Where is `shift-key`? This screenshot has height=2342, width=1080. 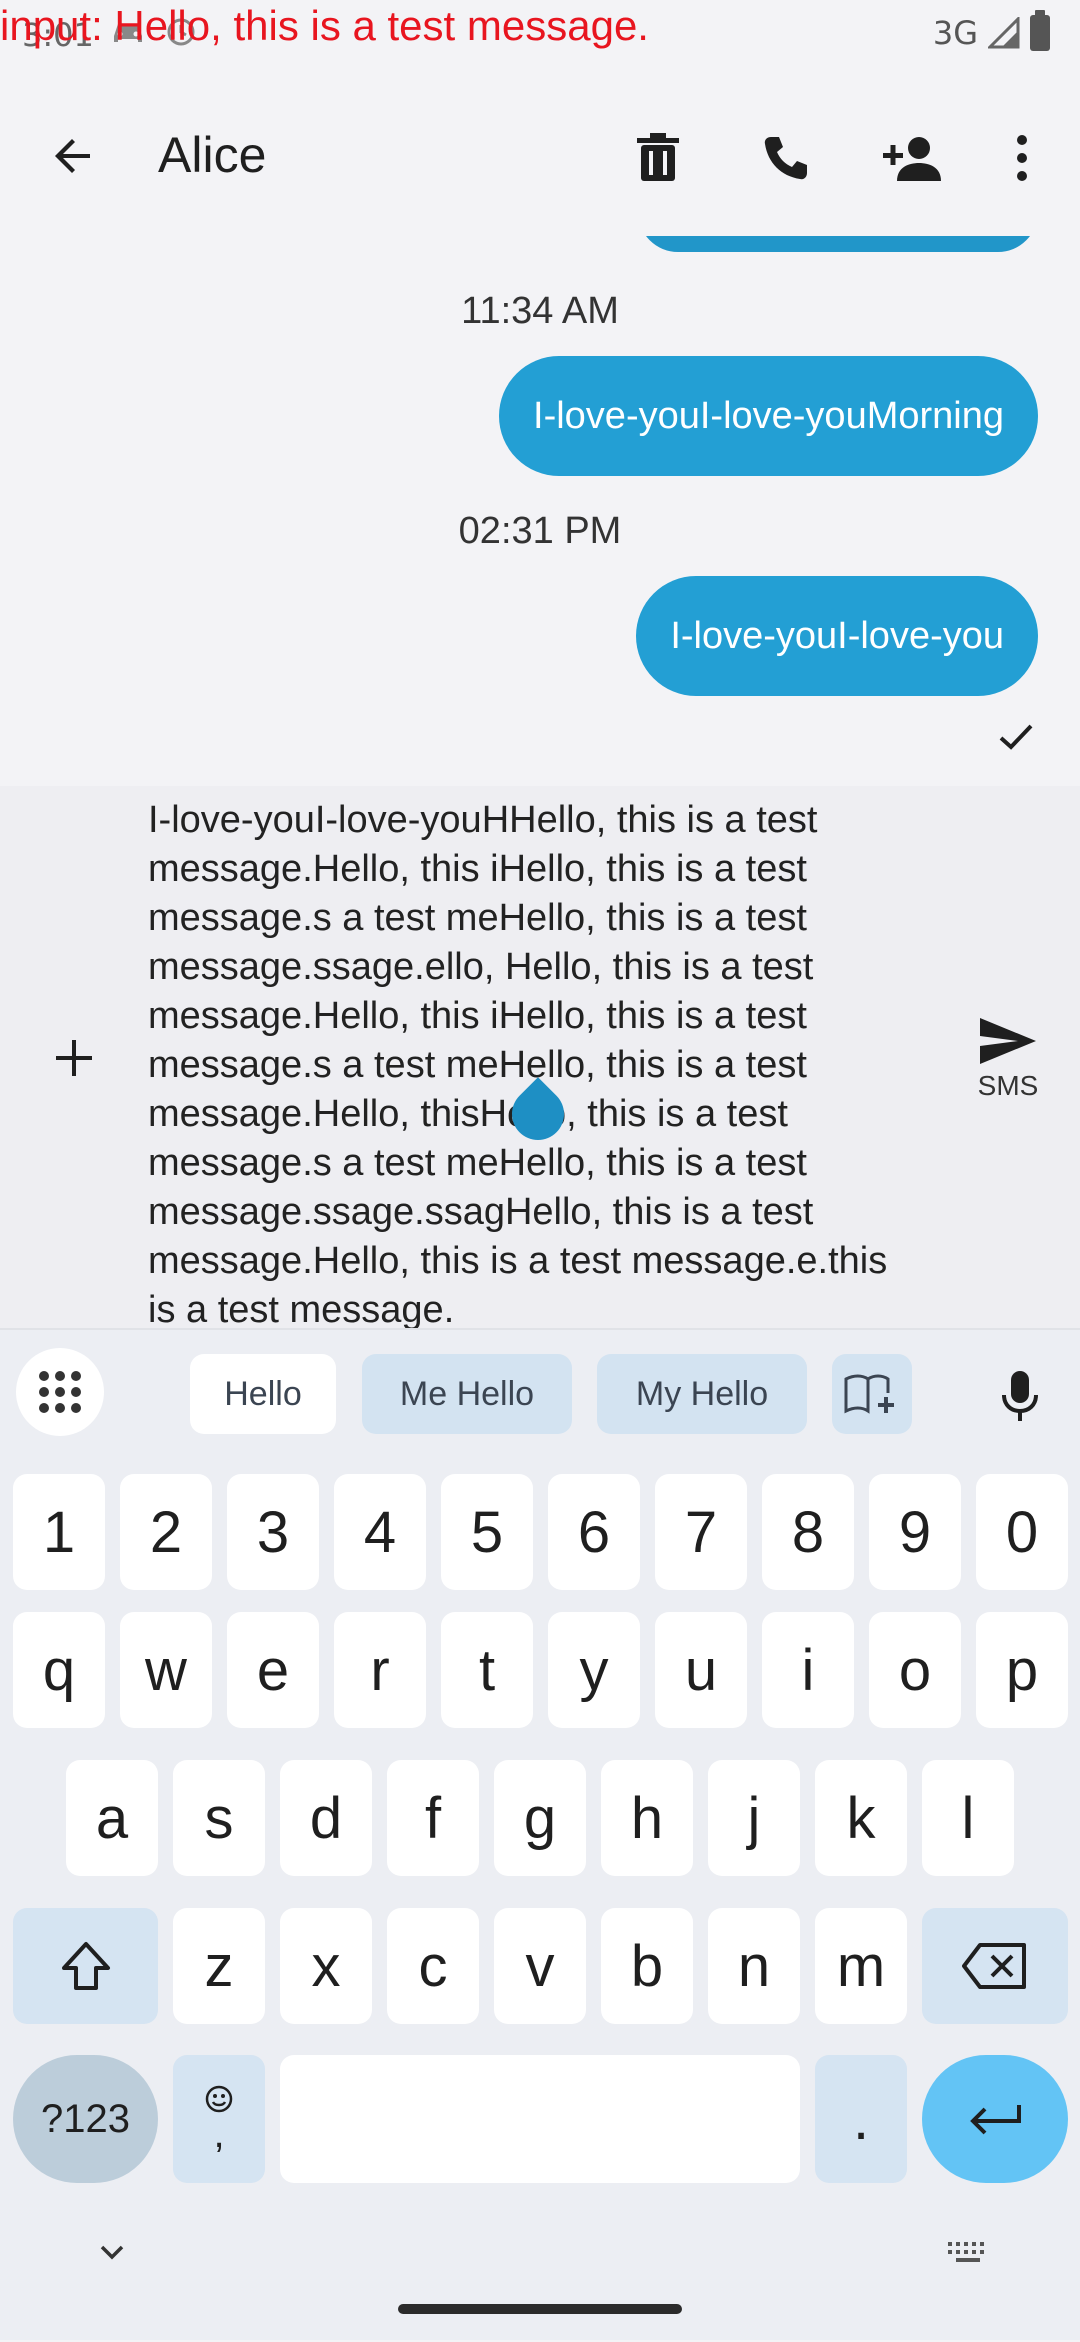 shift-key is located at coordinates (85, 1966).